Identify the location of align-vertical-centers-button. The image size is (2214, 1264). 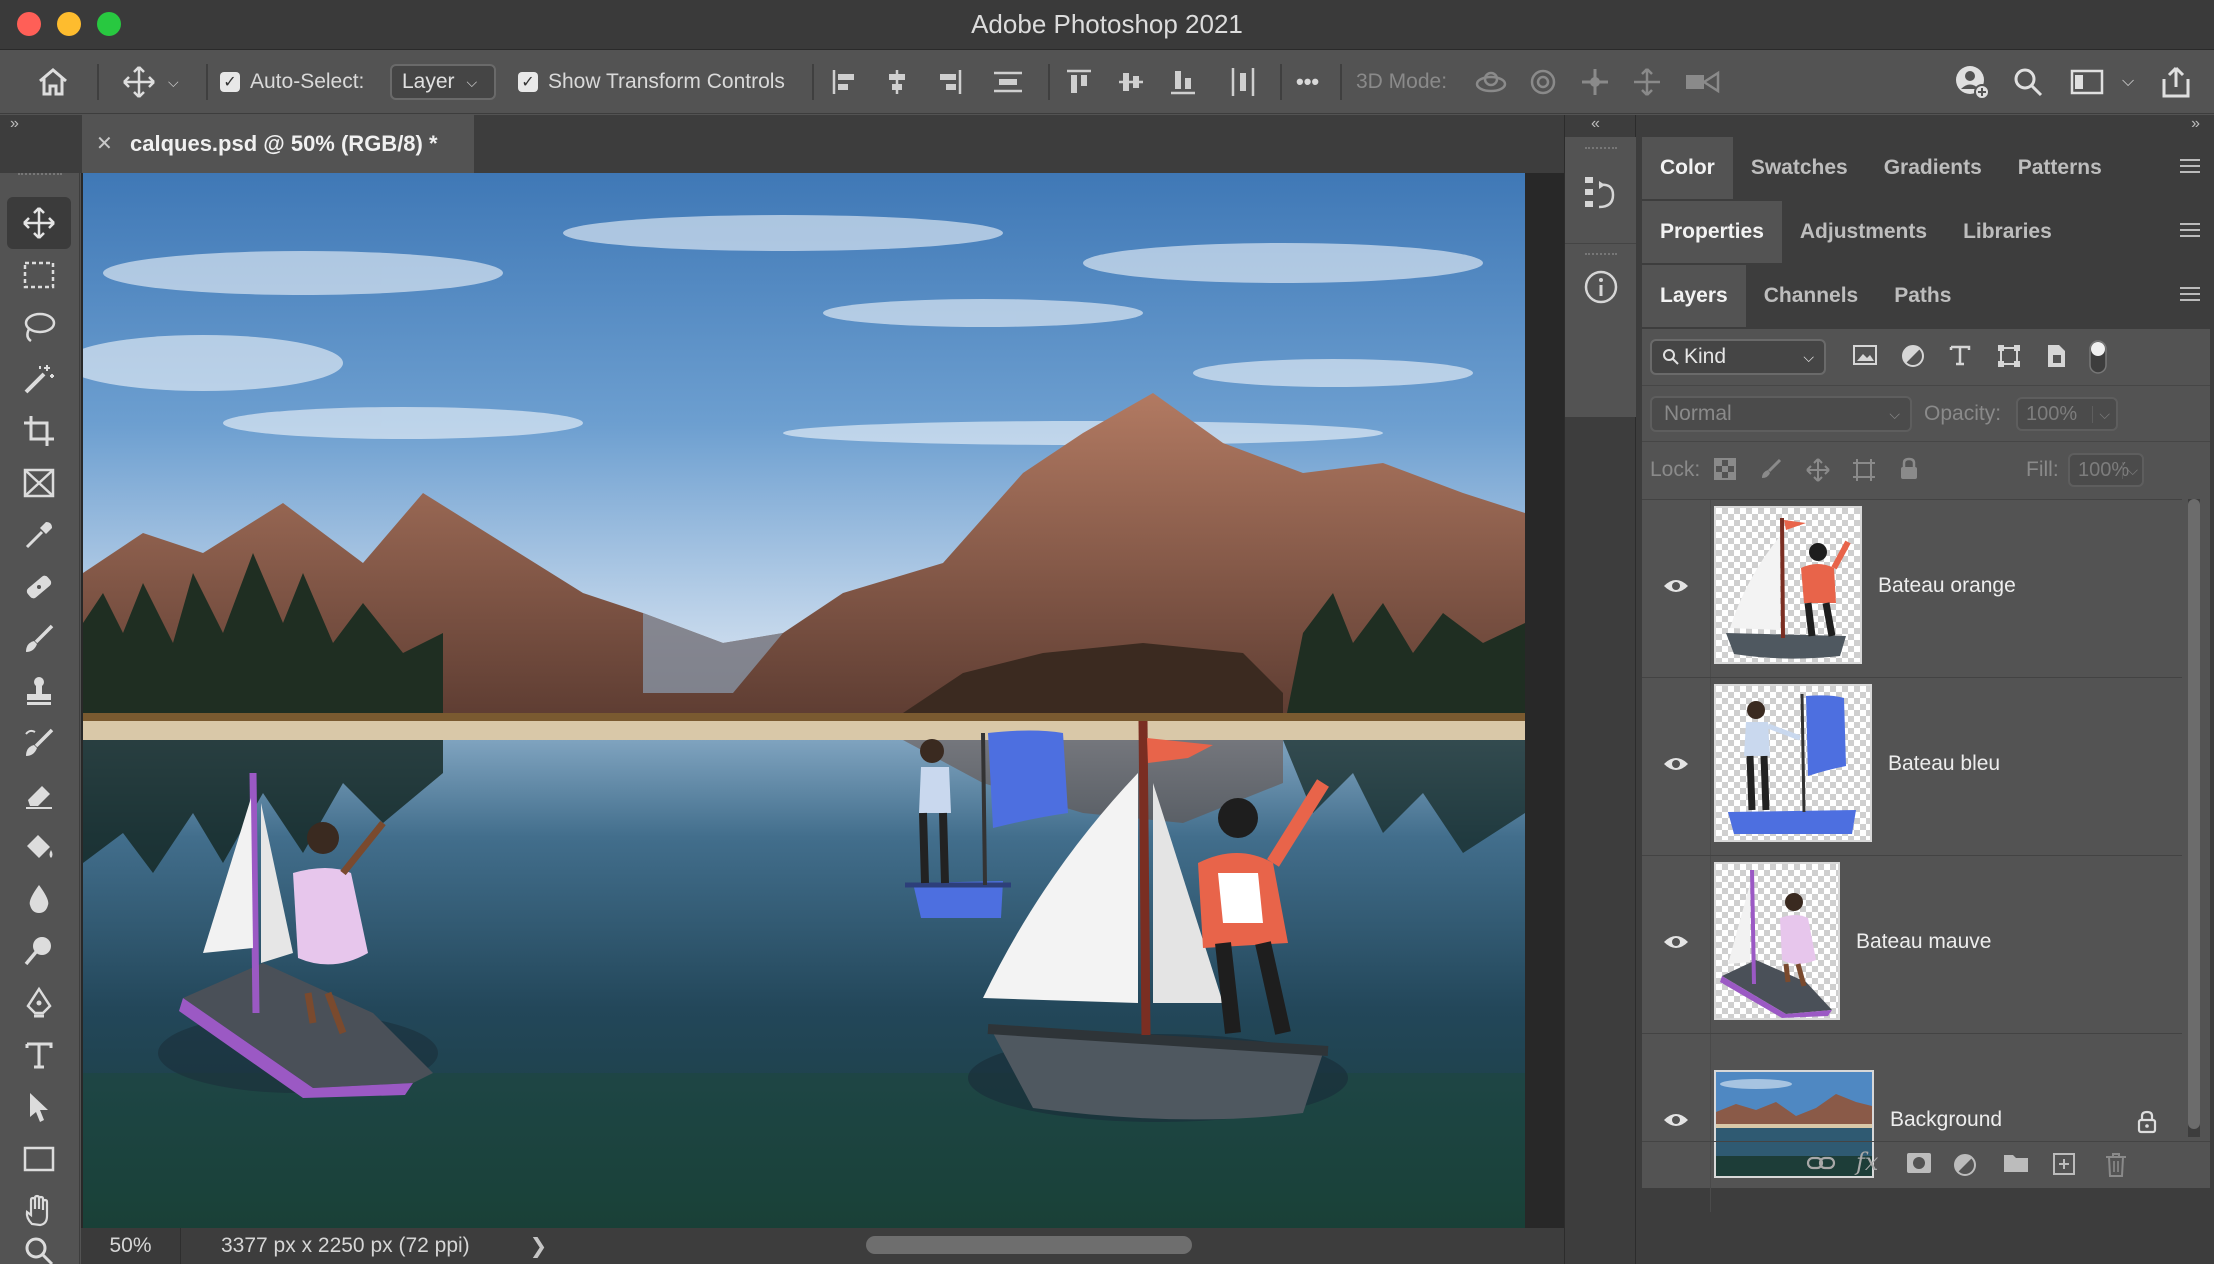
(1131, 82).